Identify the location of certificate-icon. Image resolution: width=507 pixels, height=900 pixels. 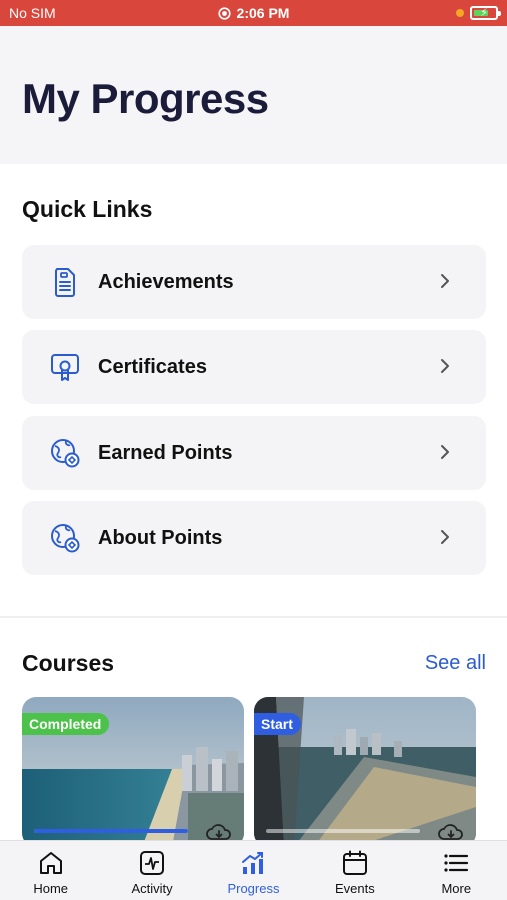
(65, 367).